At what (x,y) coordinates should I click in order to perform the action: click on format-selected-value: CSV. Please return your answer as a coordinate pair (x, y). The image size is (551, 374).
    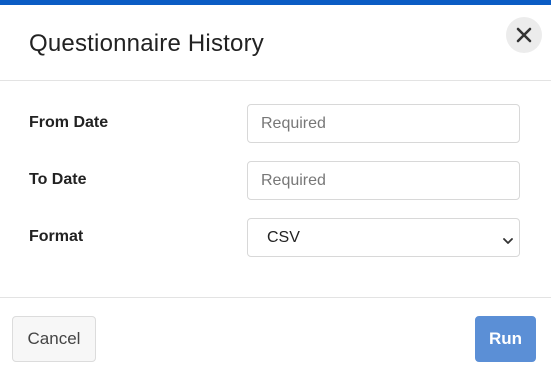
    Looking at the image, I should click on (283, 237).